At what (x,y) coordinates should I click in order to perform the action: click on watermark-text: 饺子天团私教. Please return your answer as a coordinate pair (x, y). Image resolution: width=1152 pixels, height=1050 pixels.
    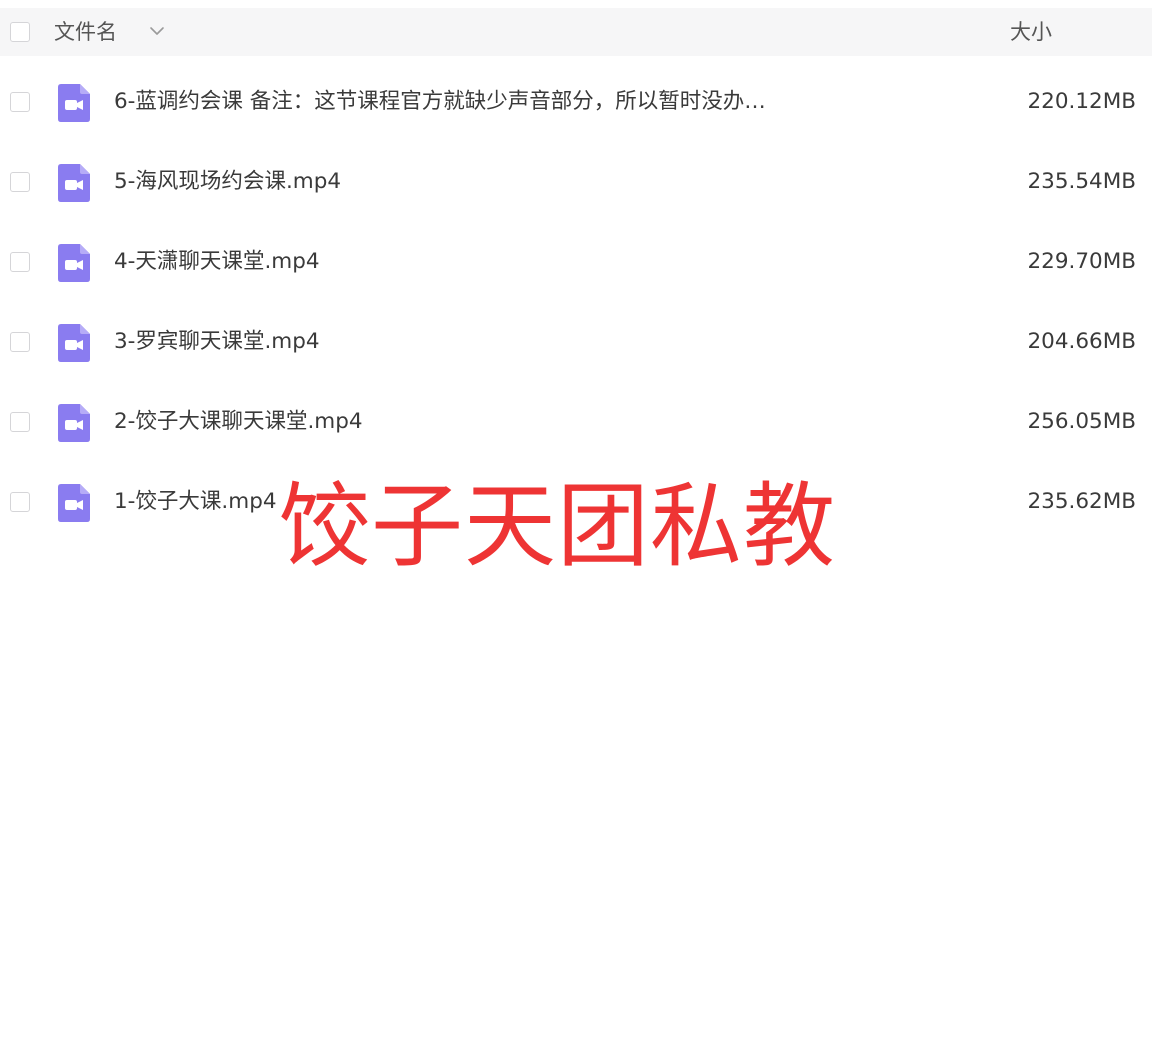
    Looking at the image, I should click on (557, 526).